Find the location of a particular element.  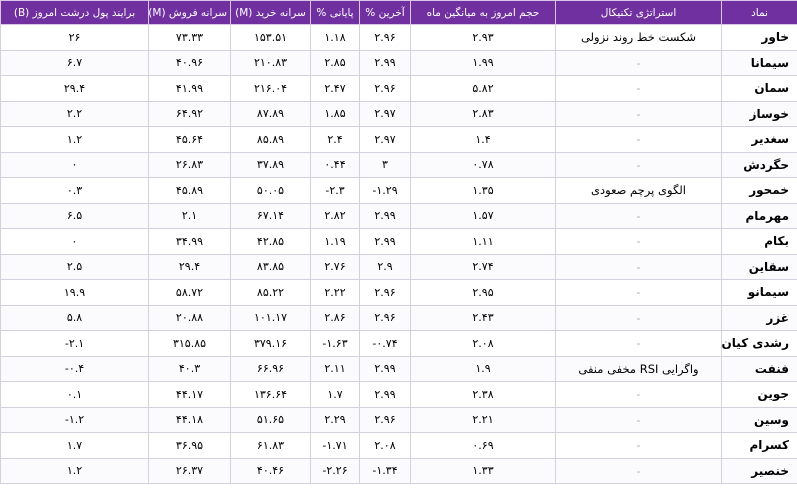

cell-sell-per-capita: ۶۴.۹۲ is located at coordinates (189, 113).